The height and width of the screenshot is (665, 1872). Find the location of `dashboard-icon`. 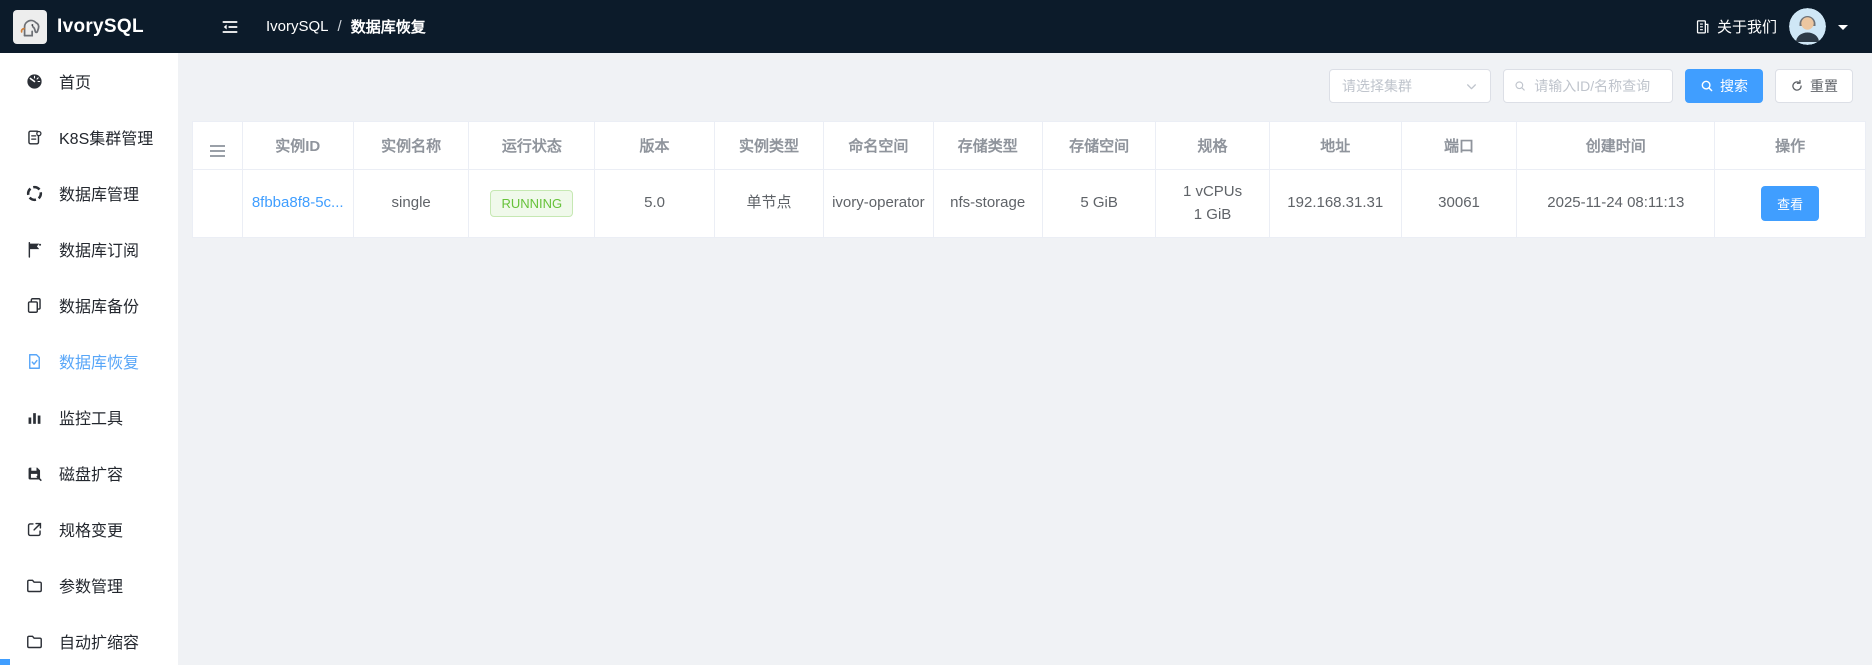

dashboard-icon is located at coordinates (34, 81).